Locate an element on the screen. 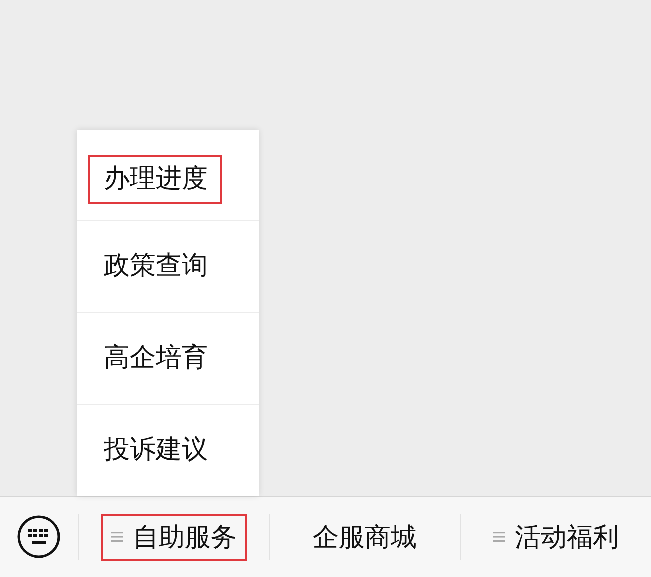  keyboard-icon is located at coordinates (39, 537).